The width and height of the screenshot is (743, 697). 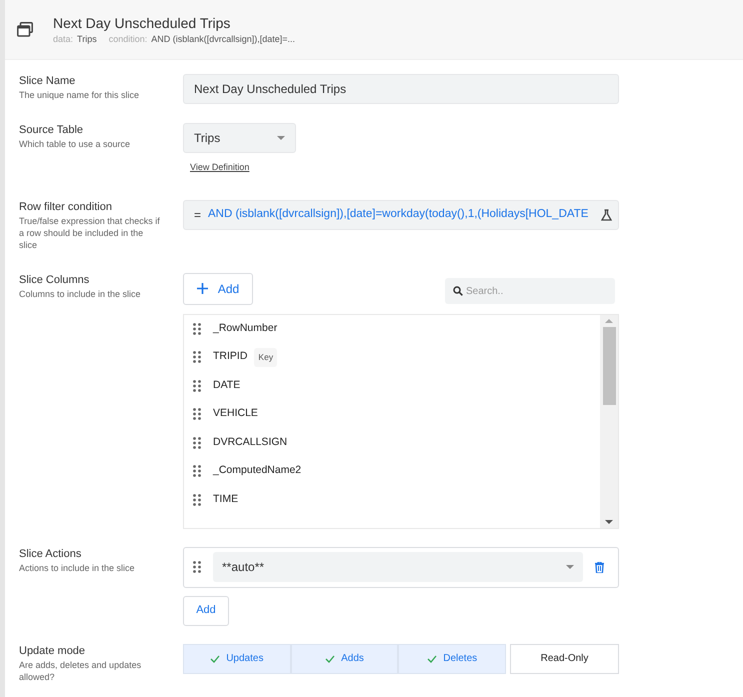 What do you see at coordinates (245, 328) in the screenshot?
I see `column-name: _RowNumber` at bounding box center [245, 328].